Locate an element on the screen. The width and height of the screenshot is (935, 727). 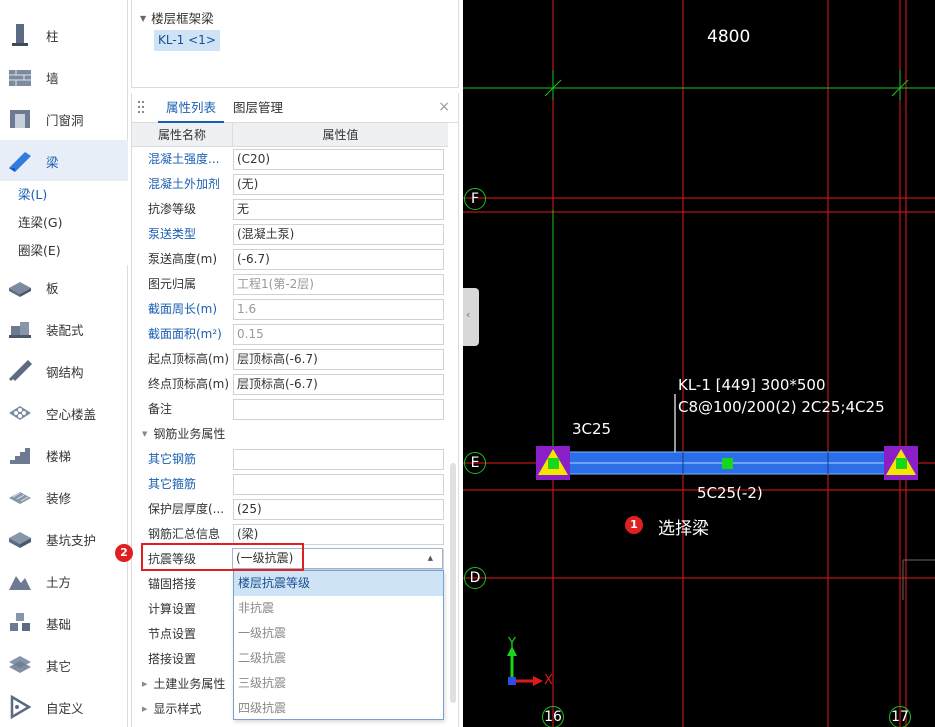
dimension-text: 4800 is located at coordinates (729, 37).